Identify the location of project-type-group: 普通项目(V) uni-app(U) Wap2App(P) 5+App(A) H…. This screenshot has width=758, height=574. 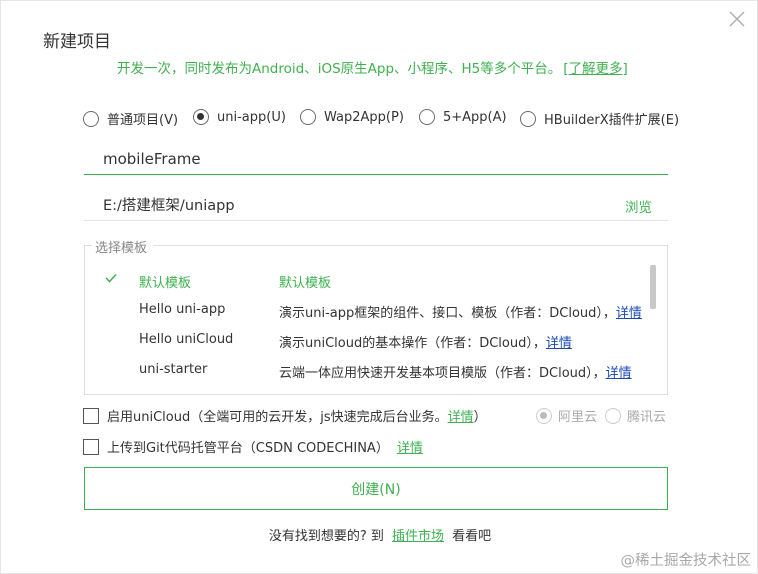
(383, 120).